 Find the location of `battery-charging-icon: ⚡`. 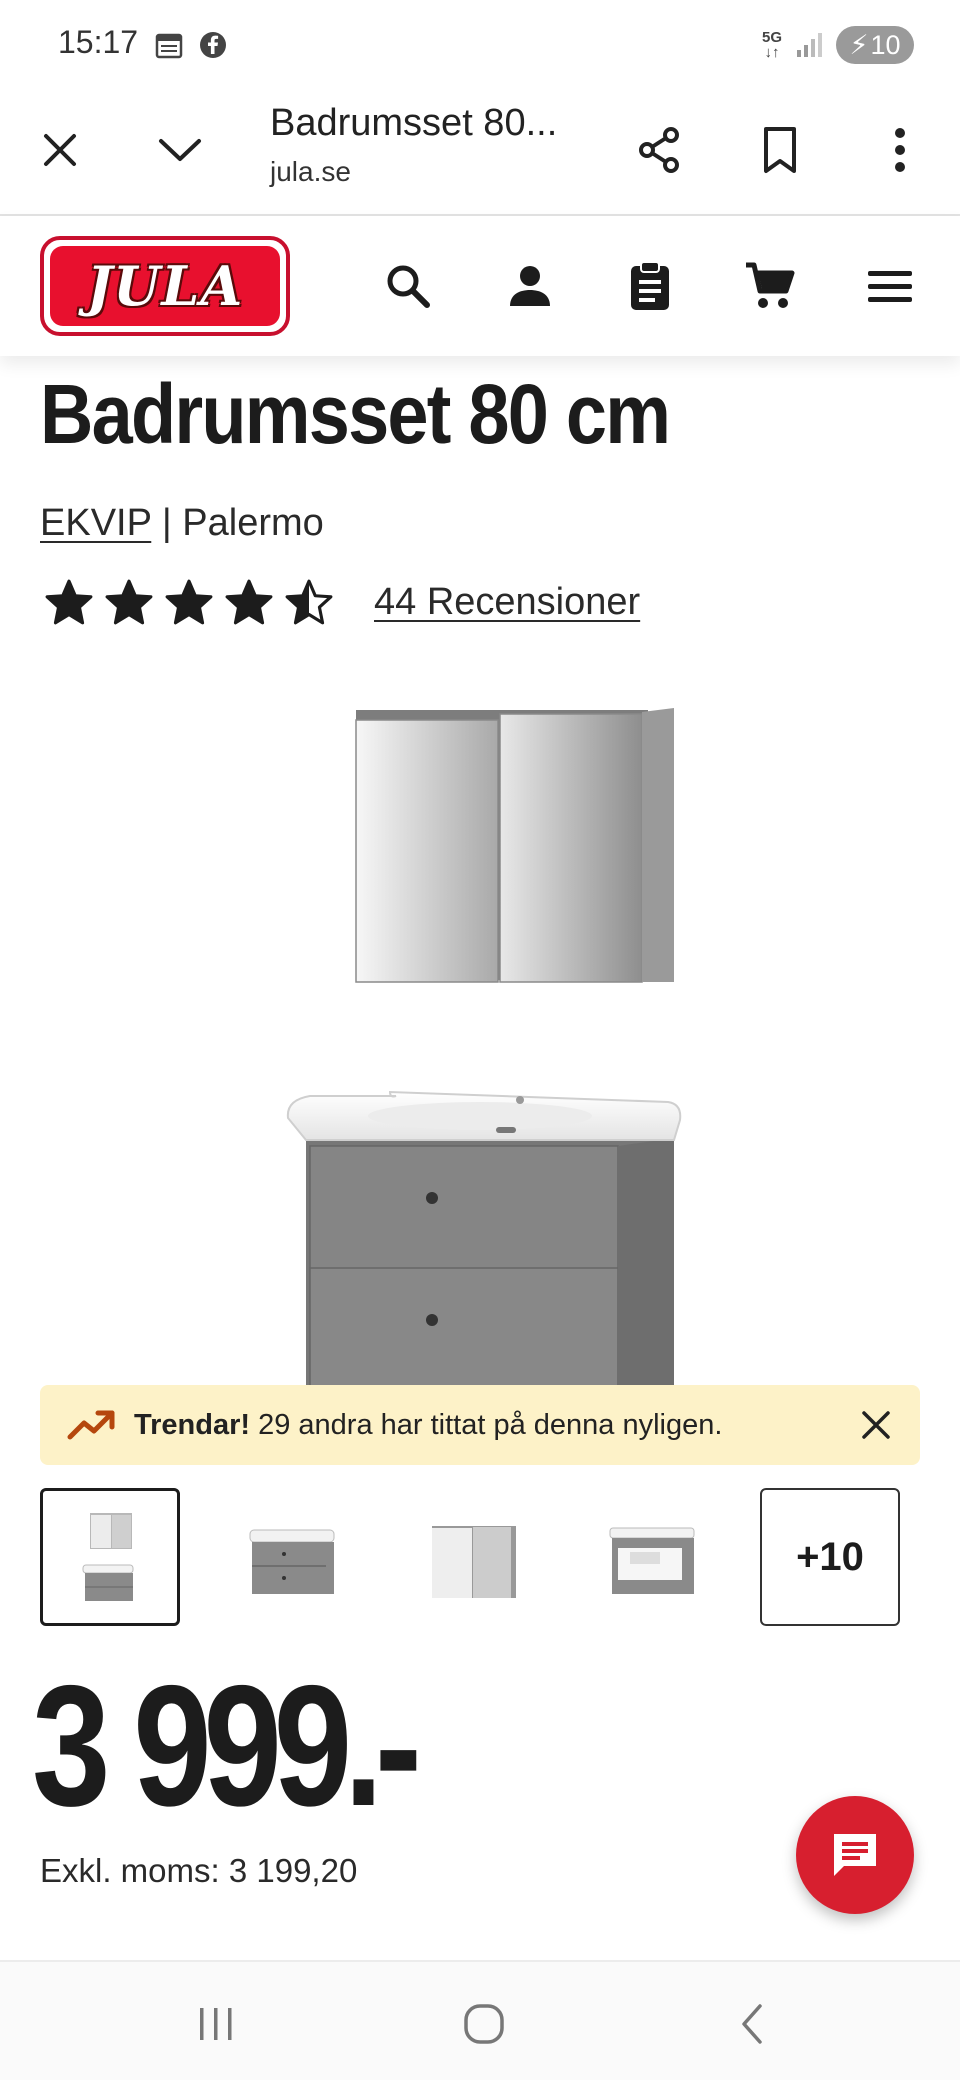

battery-charging-icon: ⚡ is located at coordinates (859, 44).